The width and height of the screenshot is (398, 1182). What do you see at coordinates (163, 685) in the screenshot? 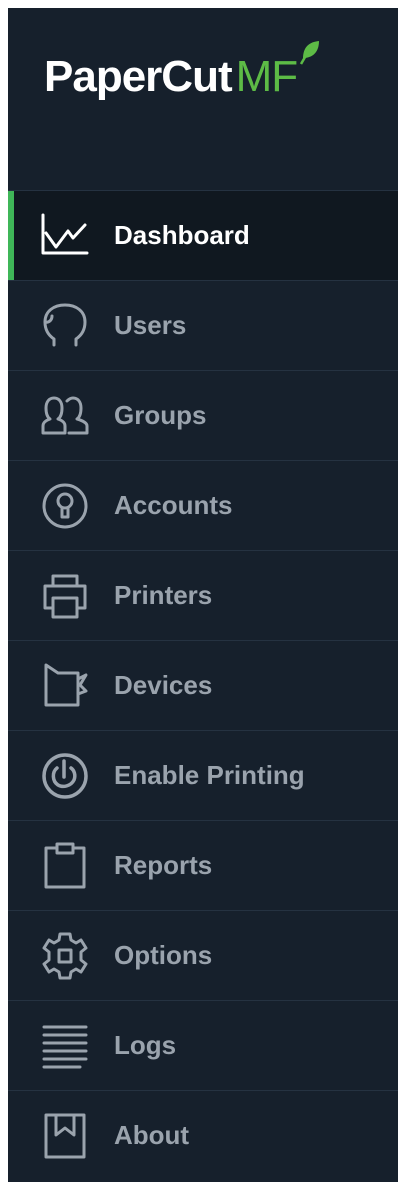
I see `nav-label-devices: Devices` at bounding box center [163, 685].